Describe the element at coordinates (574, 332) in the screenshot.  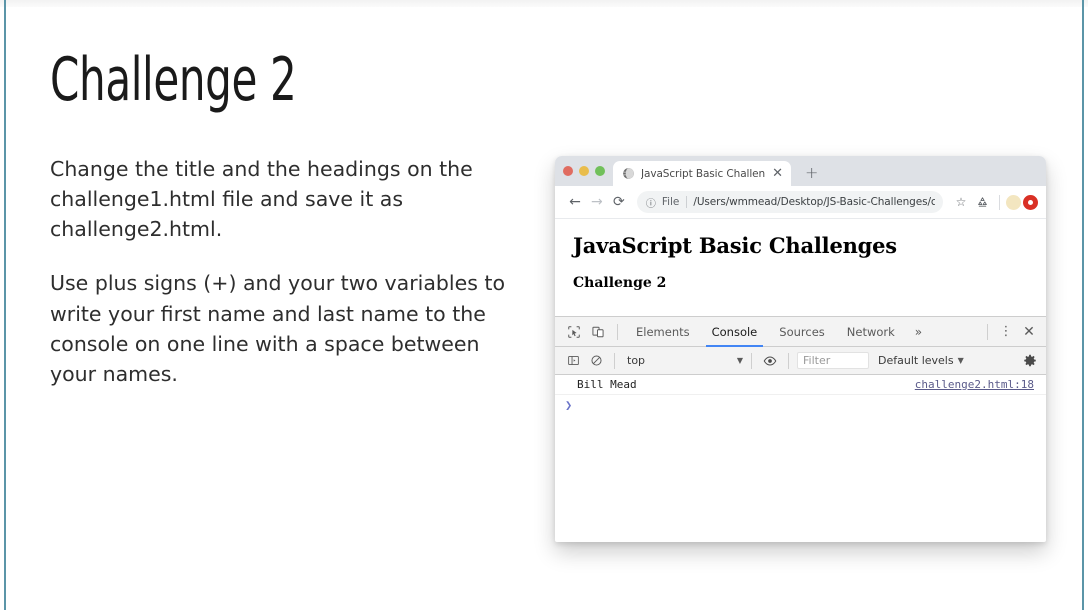
I see `inspect-cursor-icon` at that location.